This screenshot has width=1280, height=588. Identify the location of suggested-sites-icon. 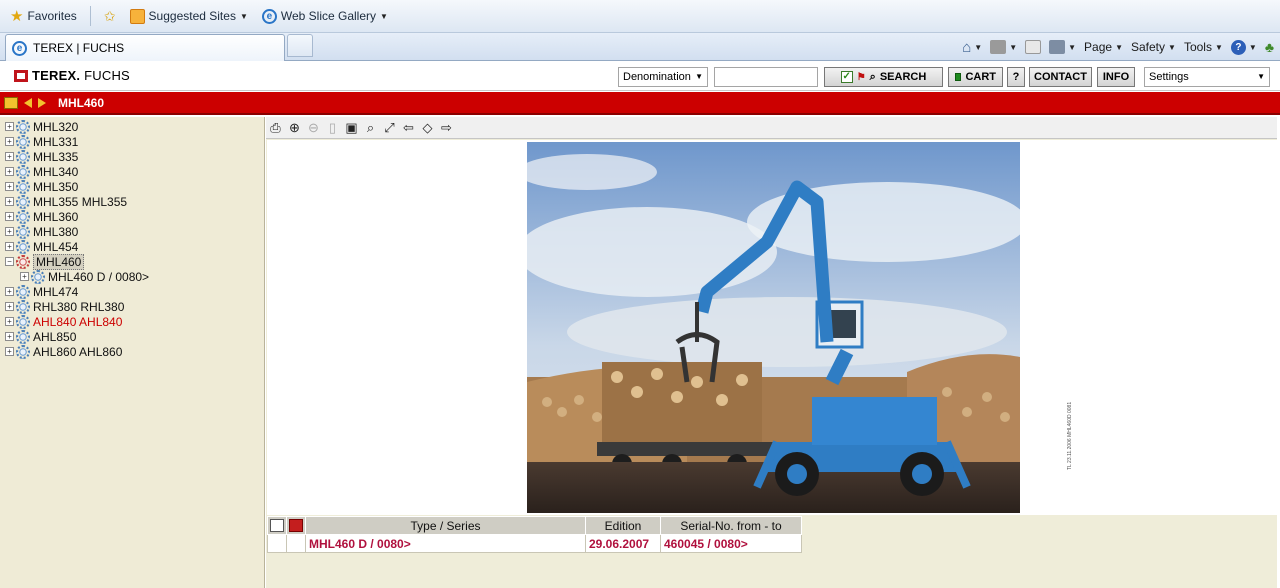
(137, 16).